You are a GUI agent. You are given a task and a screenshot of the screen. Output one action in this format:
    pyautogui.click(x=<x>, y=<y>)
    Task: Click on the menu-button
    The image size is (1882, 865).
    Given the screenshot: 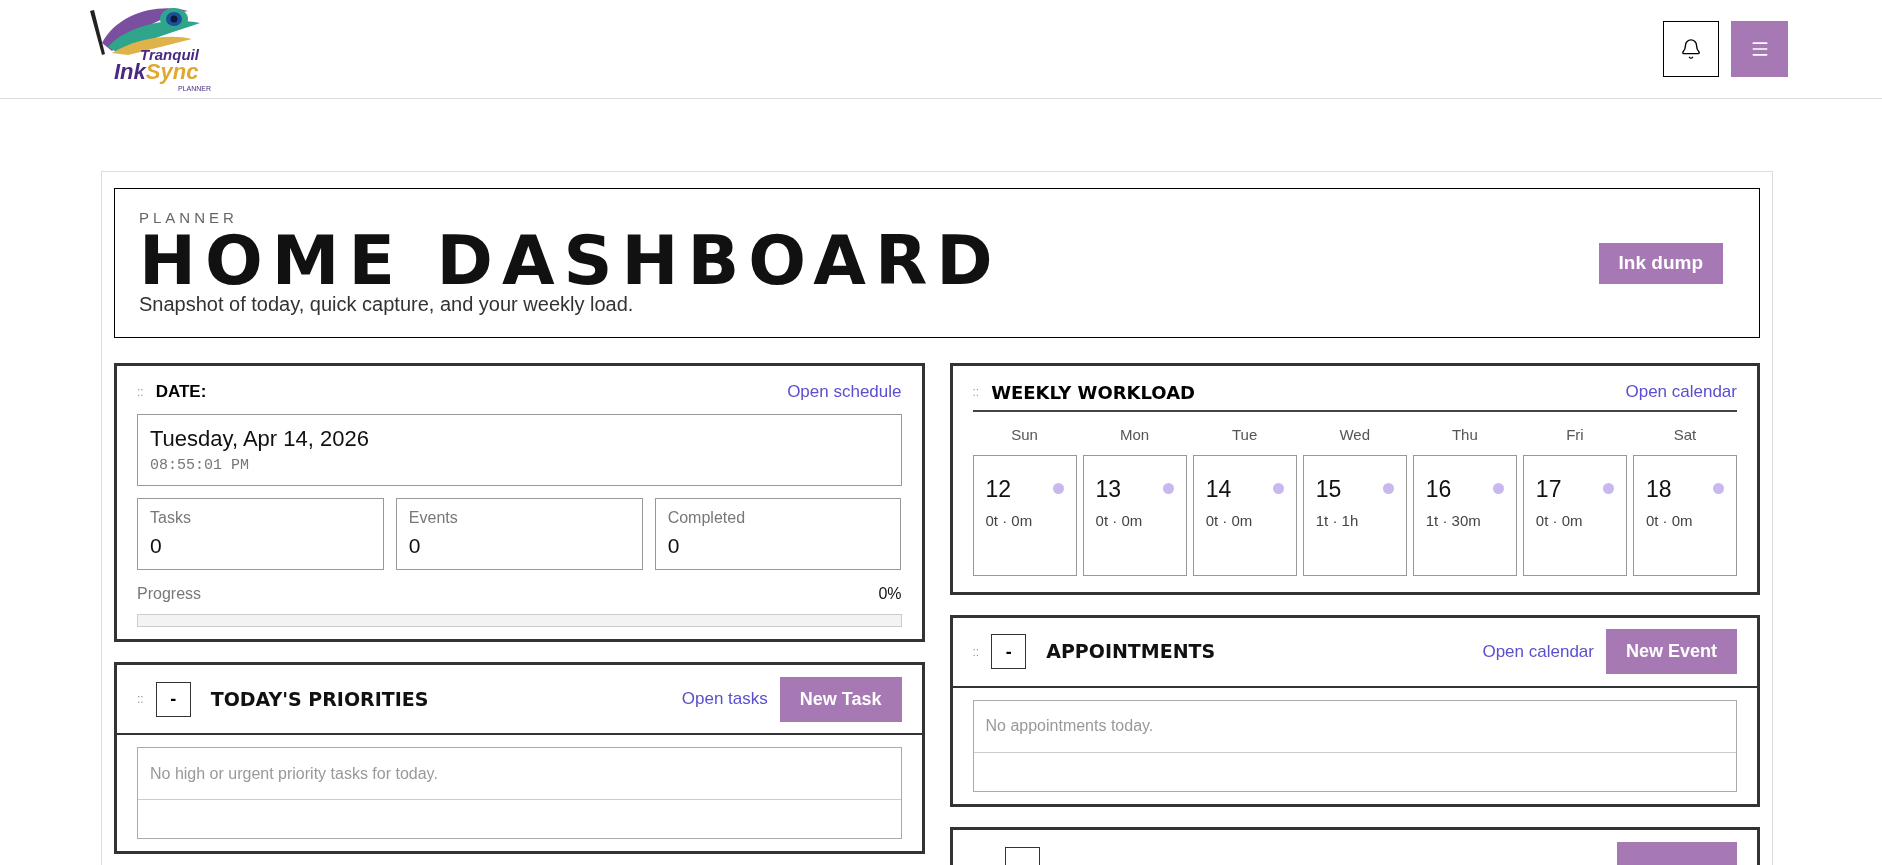 What is the action you would take?
    pyautogui.click(x=1759, y=49)
    